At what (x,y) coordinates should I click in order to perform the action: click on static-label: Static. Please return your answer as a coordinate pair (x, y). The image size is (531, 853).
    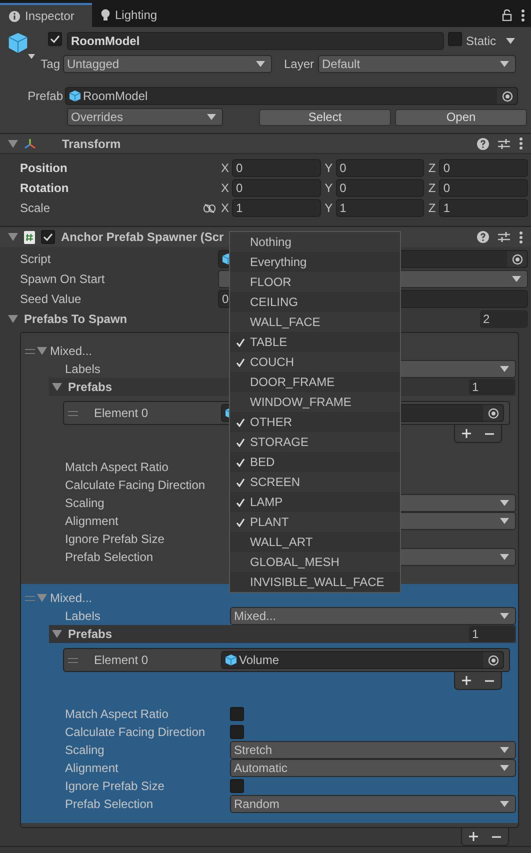
    Looking at the image, I should click on (481, 41).